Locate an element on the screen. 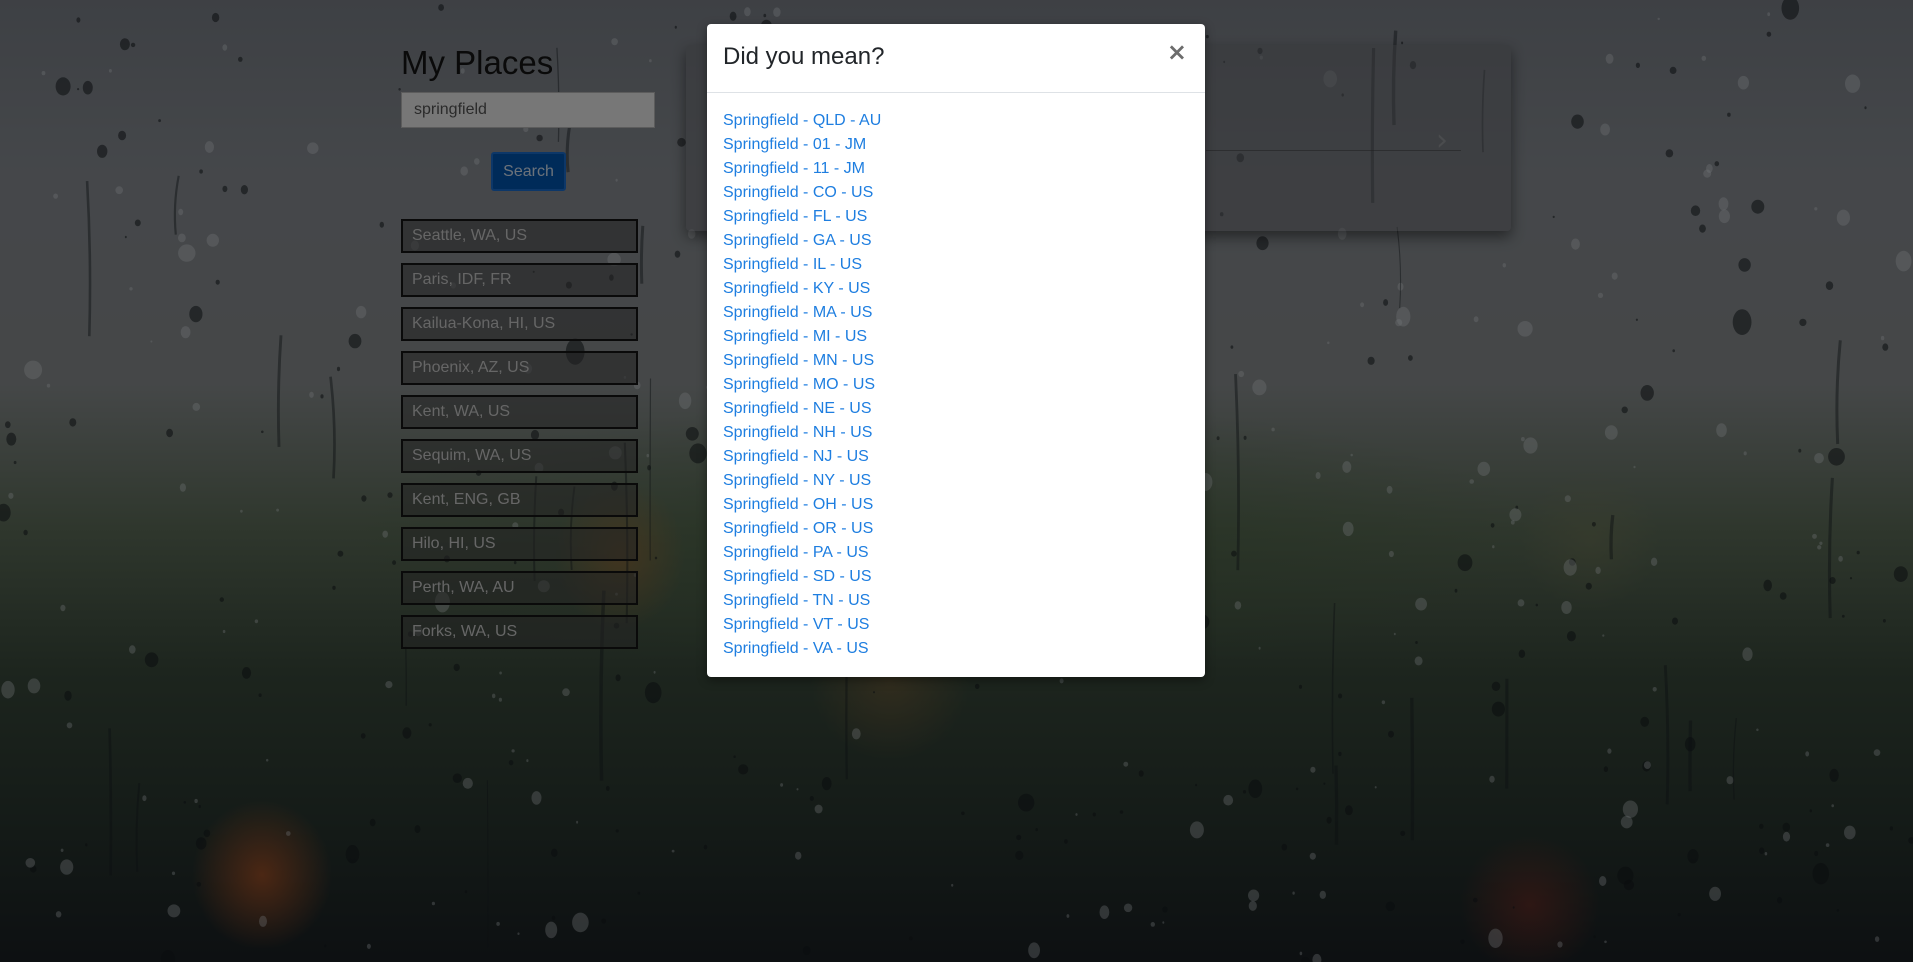 This screenshot has width=1913, height=962. suggestion-link: Springfield - GA - US is located at coordinates (802, 241).